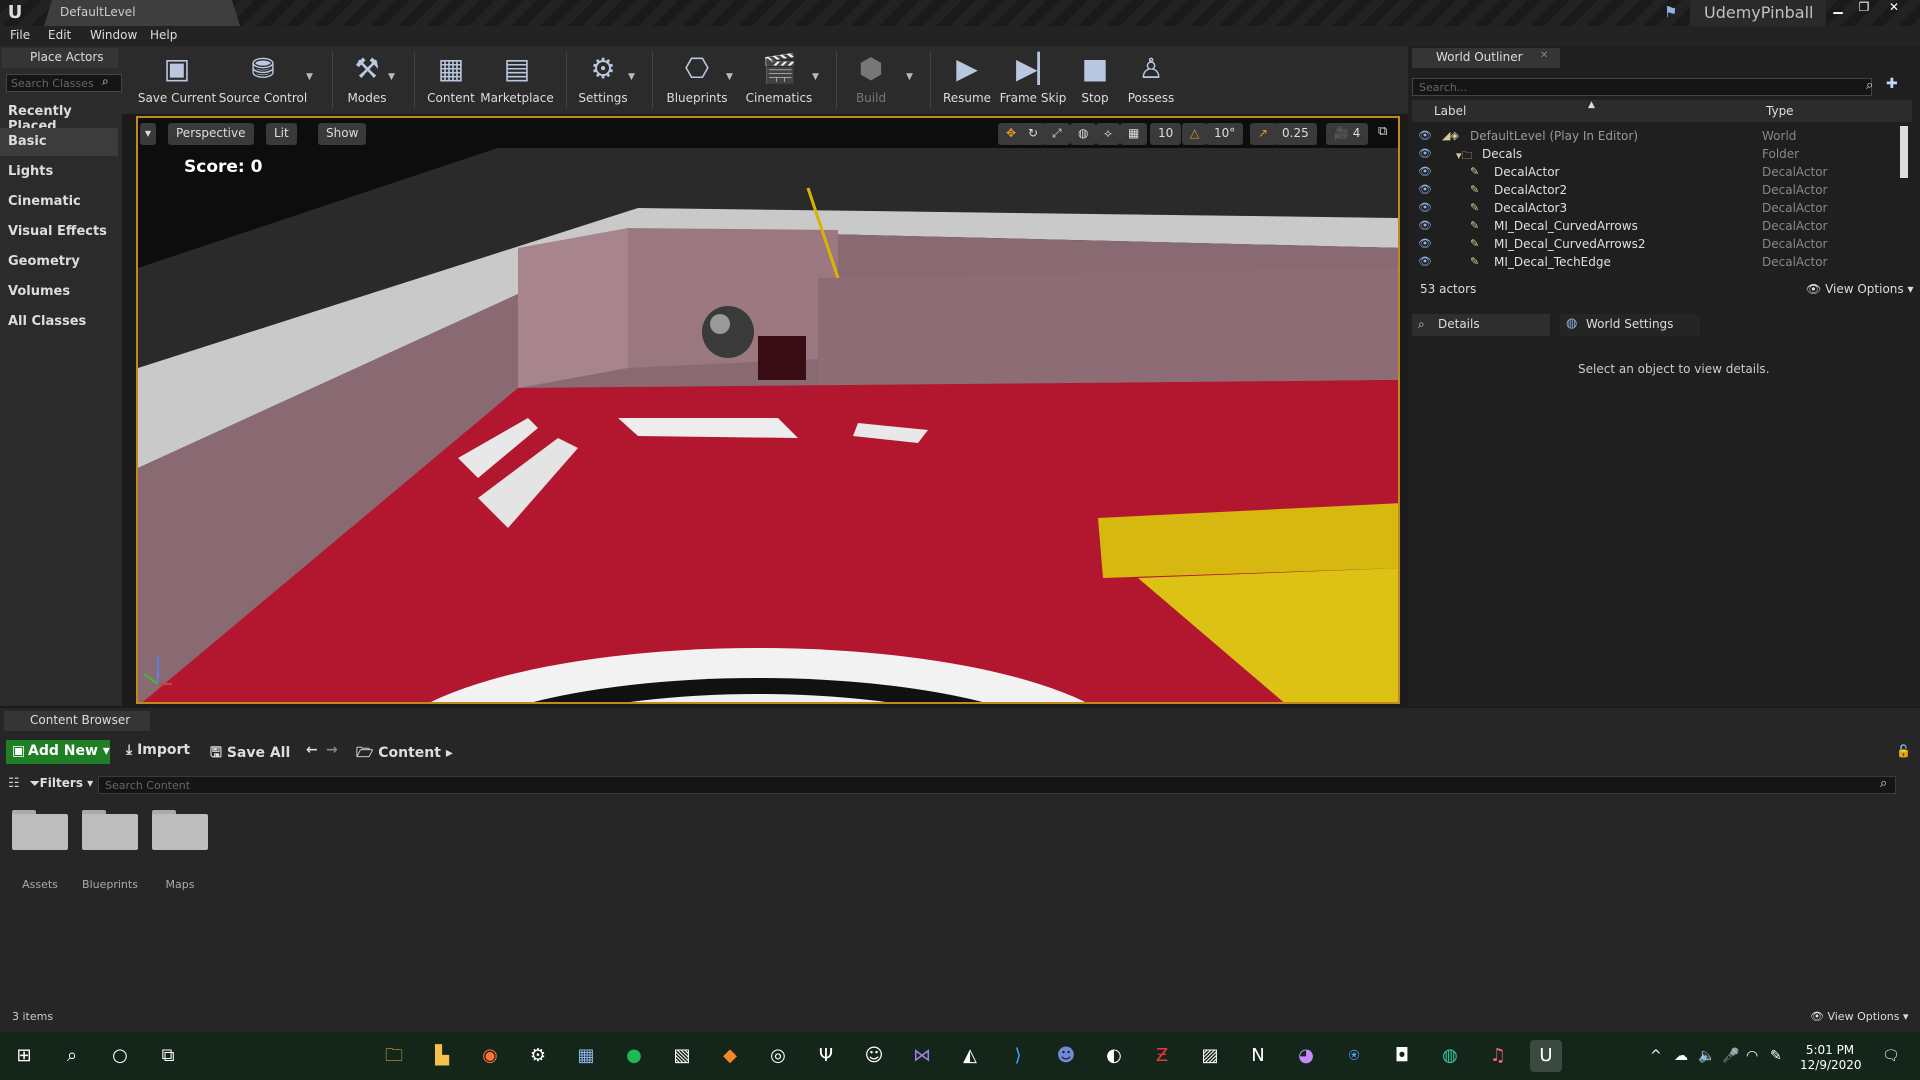 The width and height of the screenshot is (1920, 1080). I want to click on level-tab: DefaultLevel, so click(142, 13).